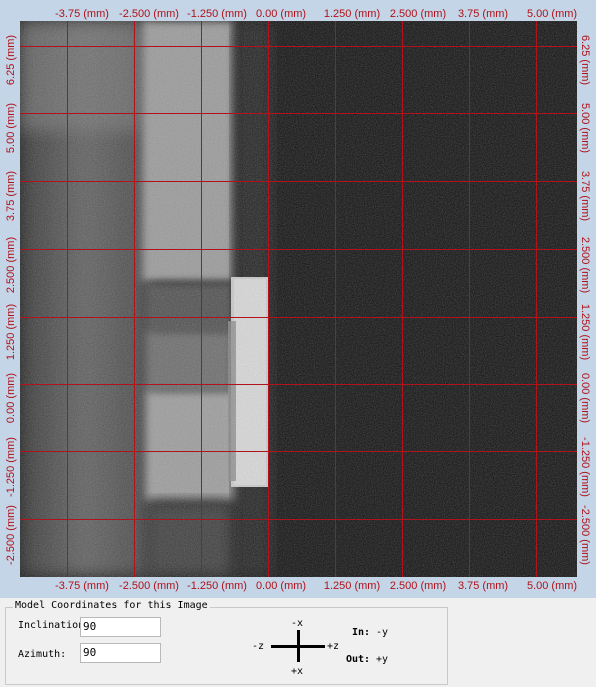 This screenshot has height=687, width=596. Describe the element at coordinates (258, 646) in the screenshot. I see `compass-left-label: -z` at that location.